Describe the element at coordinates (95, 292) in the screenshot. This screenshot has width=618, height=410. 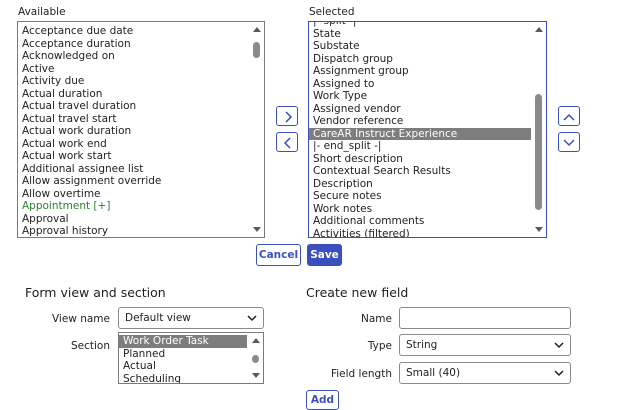
I see `form-view-heading: Form view and section` at that location.